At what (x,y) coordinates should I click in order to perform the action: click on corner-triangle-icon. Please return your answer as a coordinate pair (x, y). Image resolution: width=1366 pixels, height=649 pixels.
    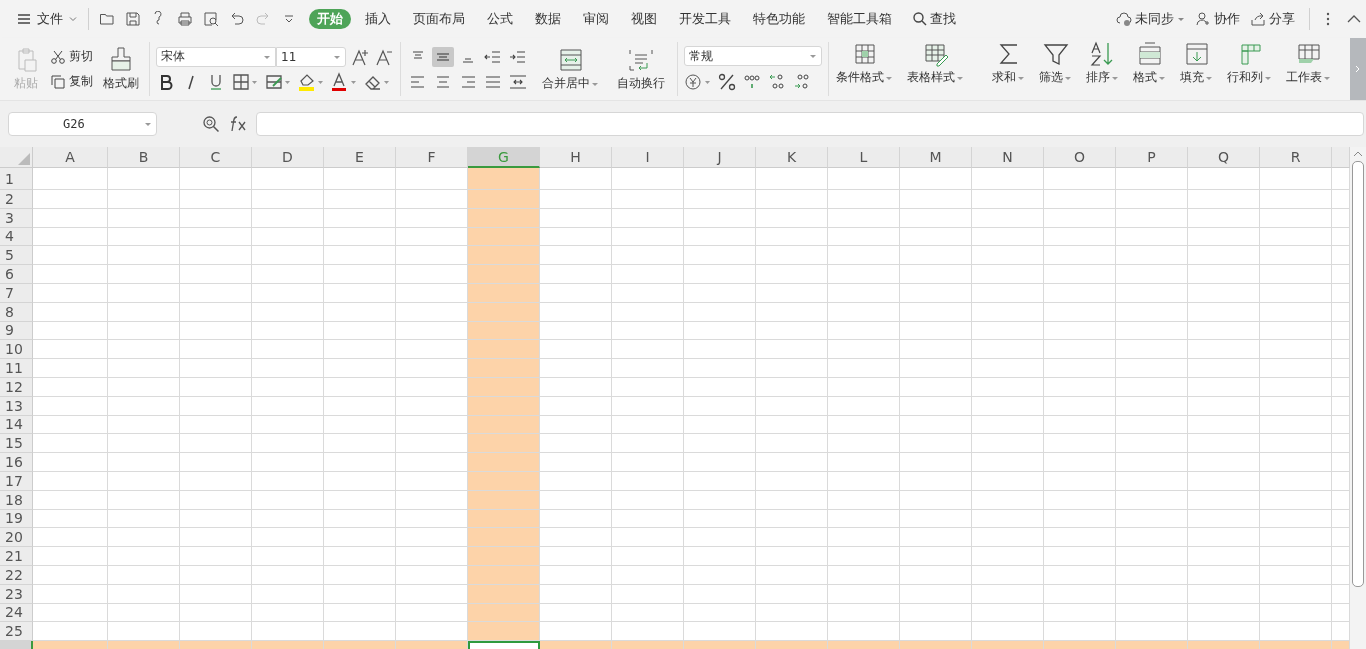
    Looking at the image, I should click on (24, 159).